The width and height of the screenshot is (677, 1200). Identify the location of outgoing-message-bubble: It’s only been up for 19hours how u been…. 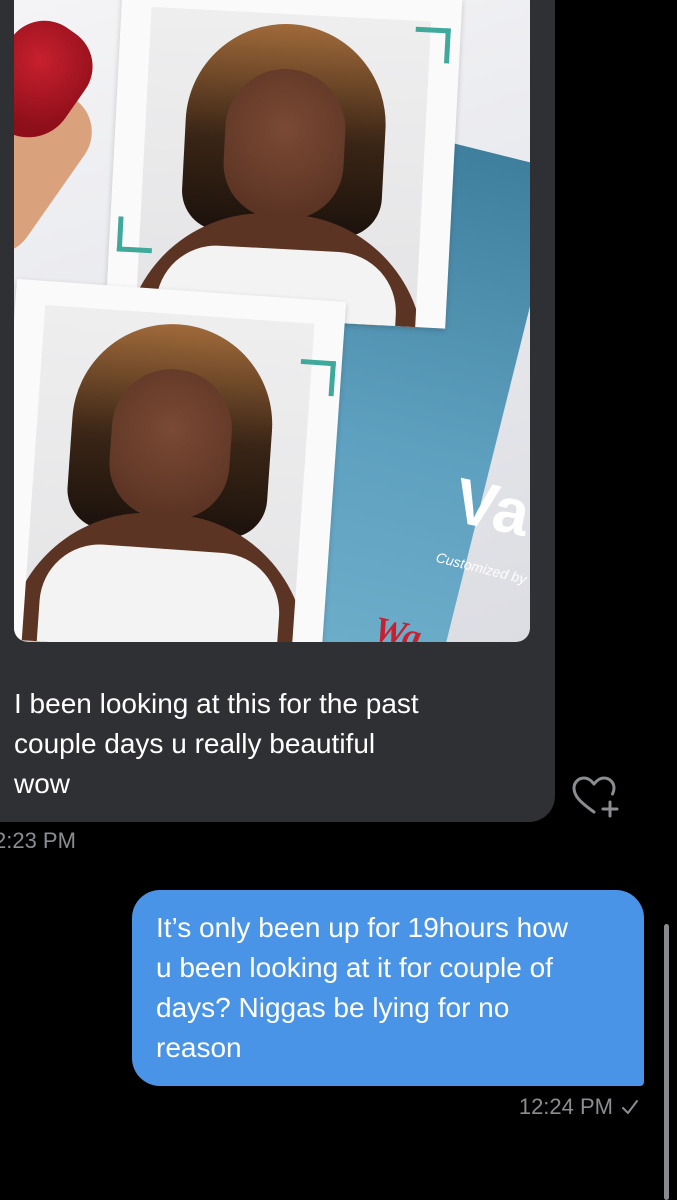
(388, 988).